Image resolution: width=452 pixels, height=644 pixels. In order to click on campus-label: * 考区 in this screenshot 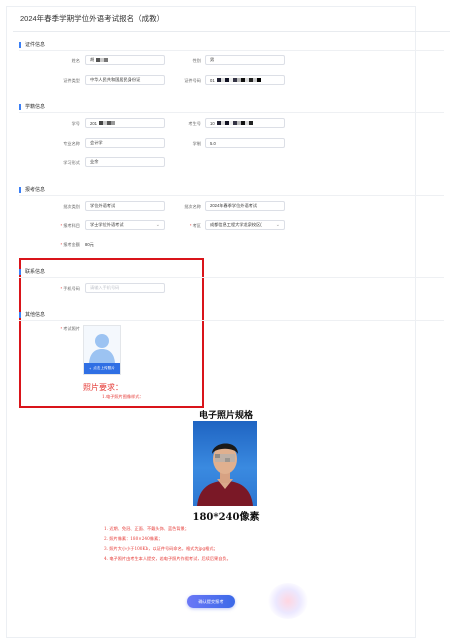, I will do `click(181, 226)`.